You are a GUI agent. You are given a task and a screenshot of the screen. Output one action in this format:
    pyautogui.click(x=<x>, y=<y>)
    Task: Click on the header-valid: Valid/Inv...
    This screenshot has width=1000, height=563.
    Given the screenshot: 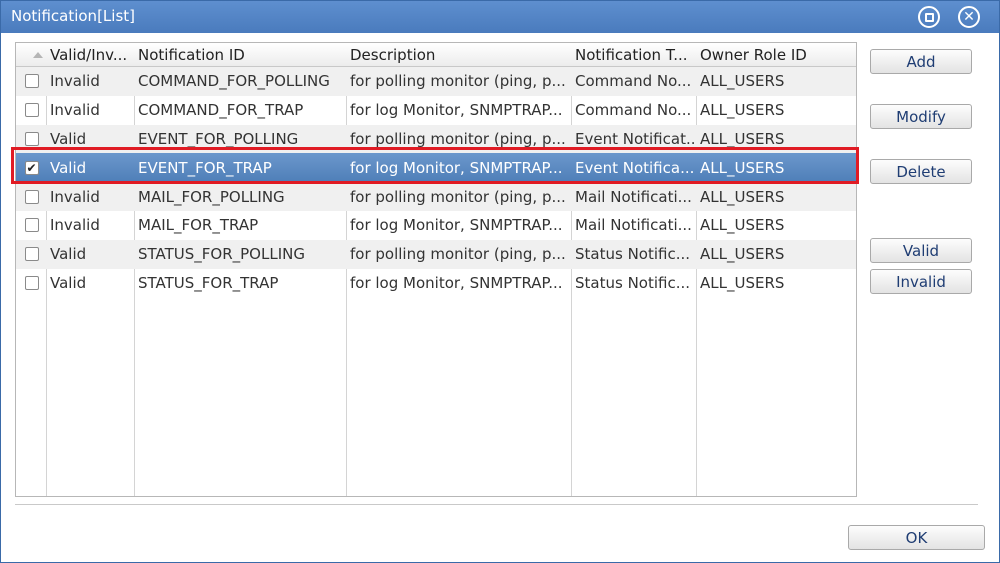 What is the action you would take?
    pyautogui.click(x=91, y=54)
    